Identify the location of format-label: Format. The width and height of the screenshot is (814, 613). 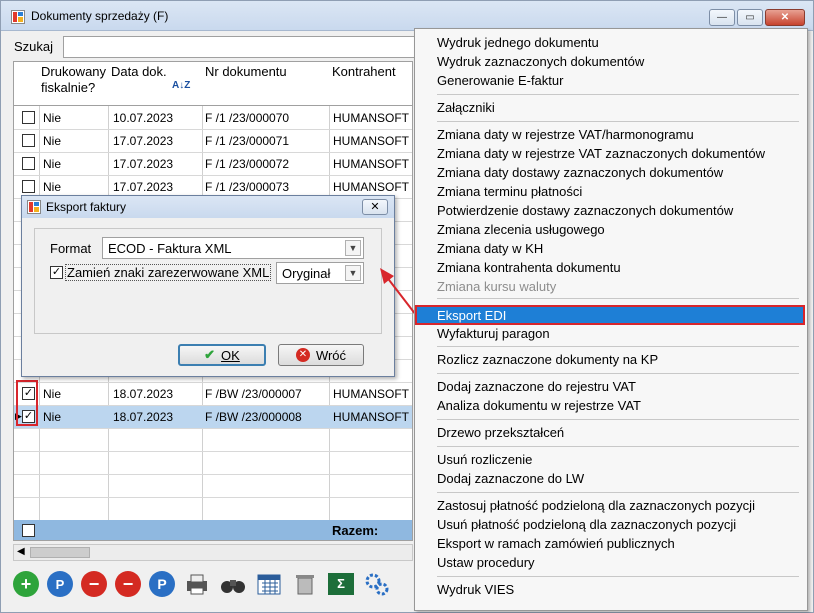
(71, 248).